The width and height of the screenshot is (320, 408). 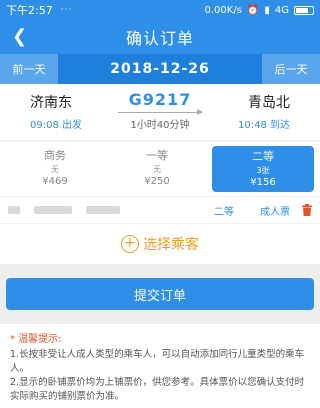 I want to click on status-time: 下午2:57, so click(x=29, y=10).